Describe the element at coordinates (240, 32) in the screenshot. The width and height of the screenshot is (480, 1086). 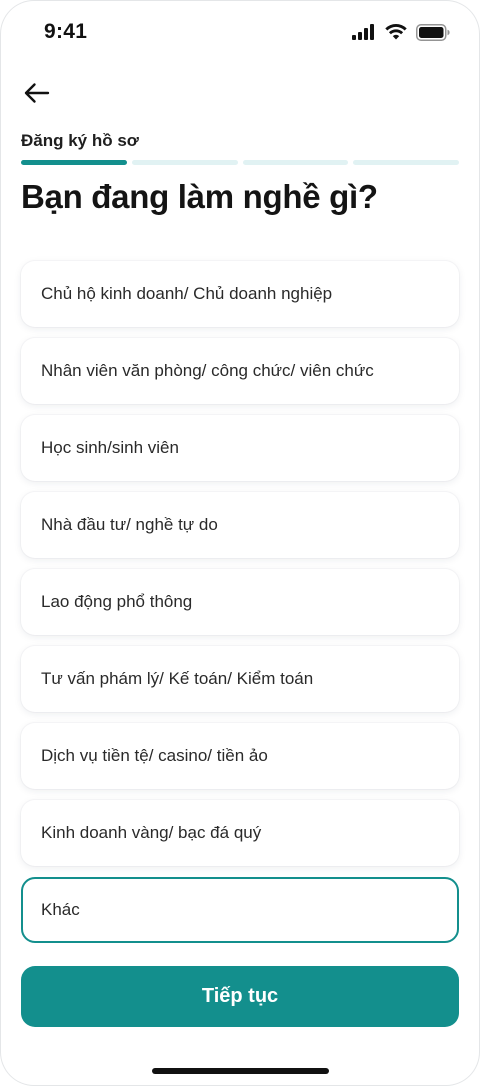
I see `status-bar: 9:41` at that location.